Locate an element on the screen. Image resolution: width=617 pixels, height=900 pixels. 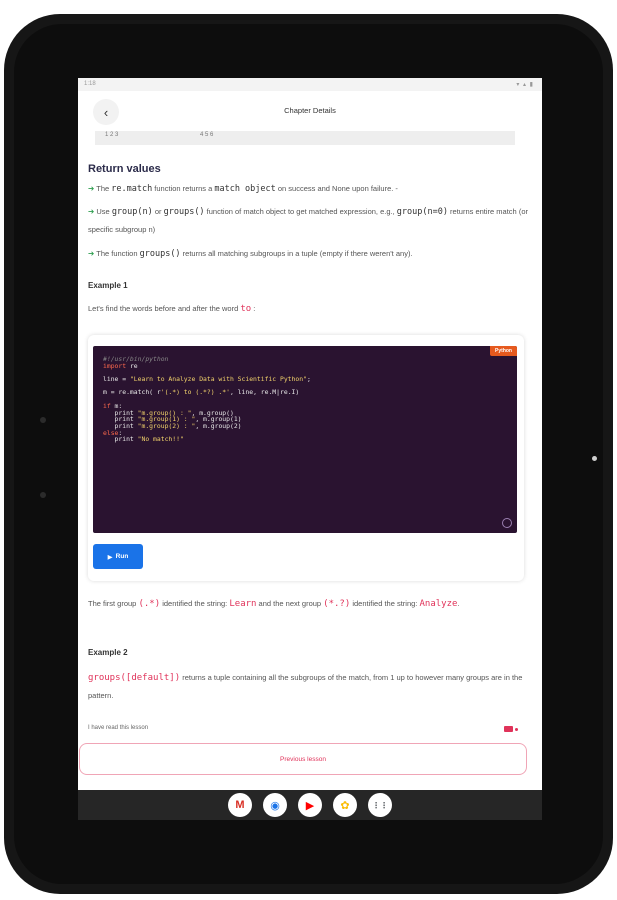
chrome-glyph: ◉ is located at coordinates (275, 805).